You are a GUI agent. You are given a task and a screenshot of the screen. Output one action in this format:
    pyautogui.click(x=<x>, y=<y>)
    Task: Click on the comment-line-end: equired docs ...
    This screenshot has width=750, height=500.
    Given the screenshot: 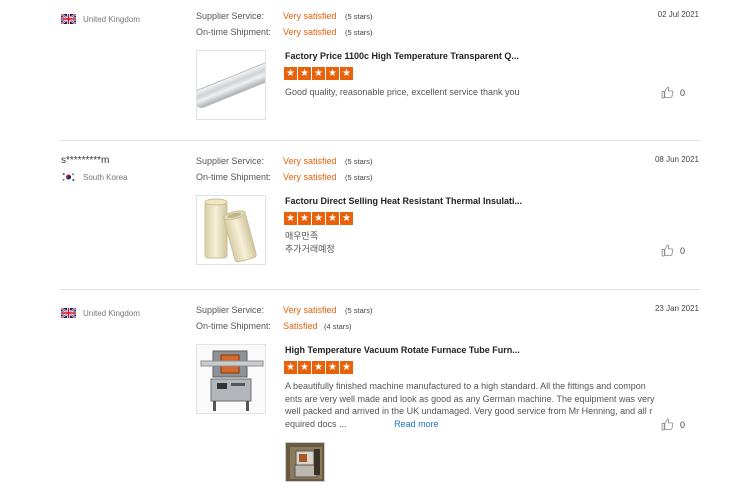 What is the action you would take?
    pyautogui.click(x=316, y=423)
    